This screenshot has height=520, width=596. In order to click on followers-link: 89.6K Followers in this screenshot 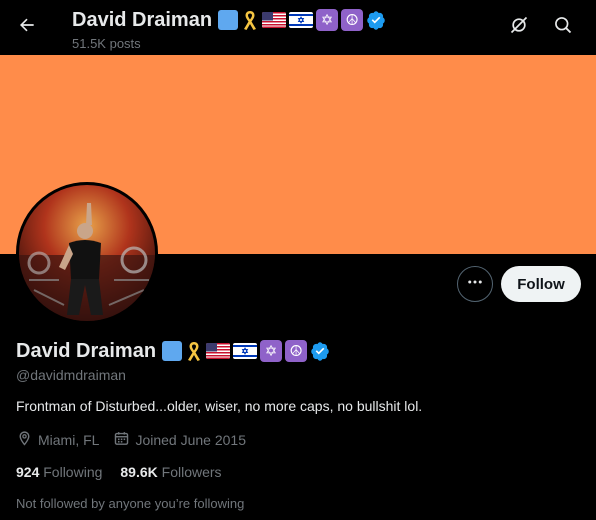, I will do `click(170, 472)`.